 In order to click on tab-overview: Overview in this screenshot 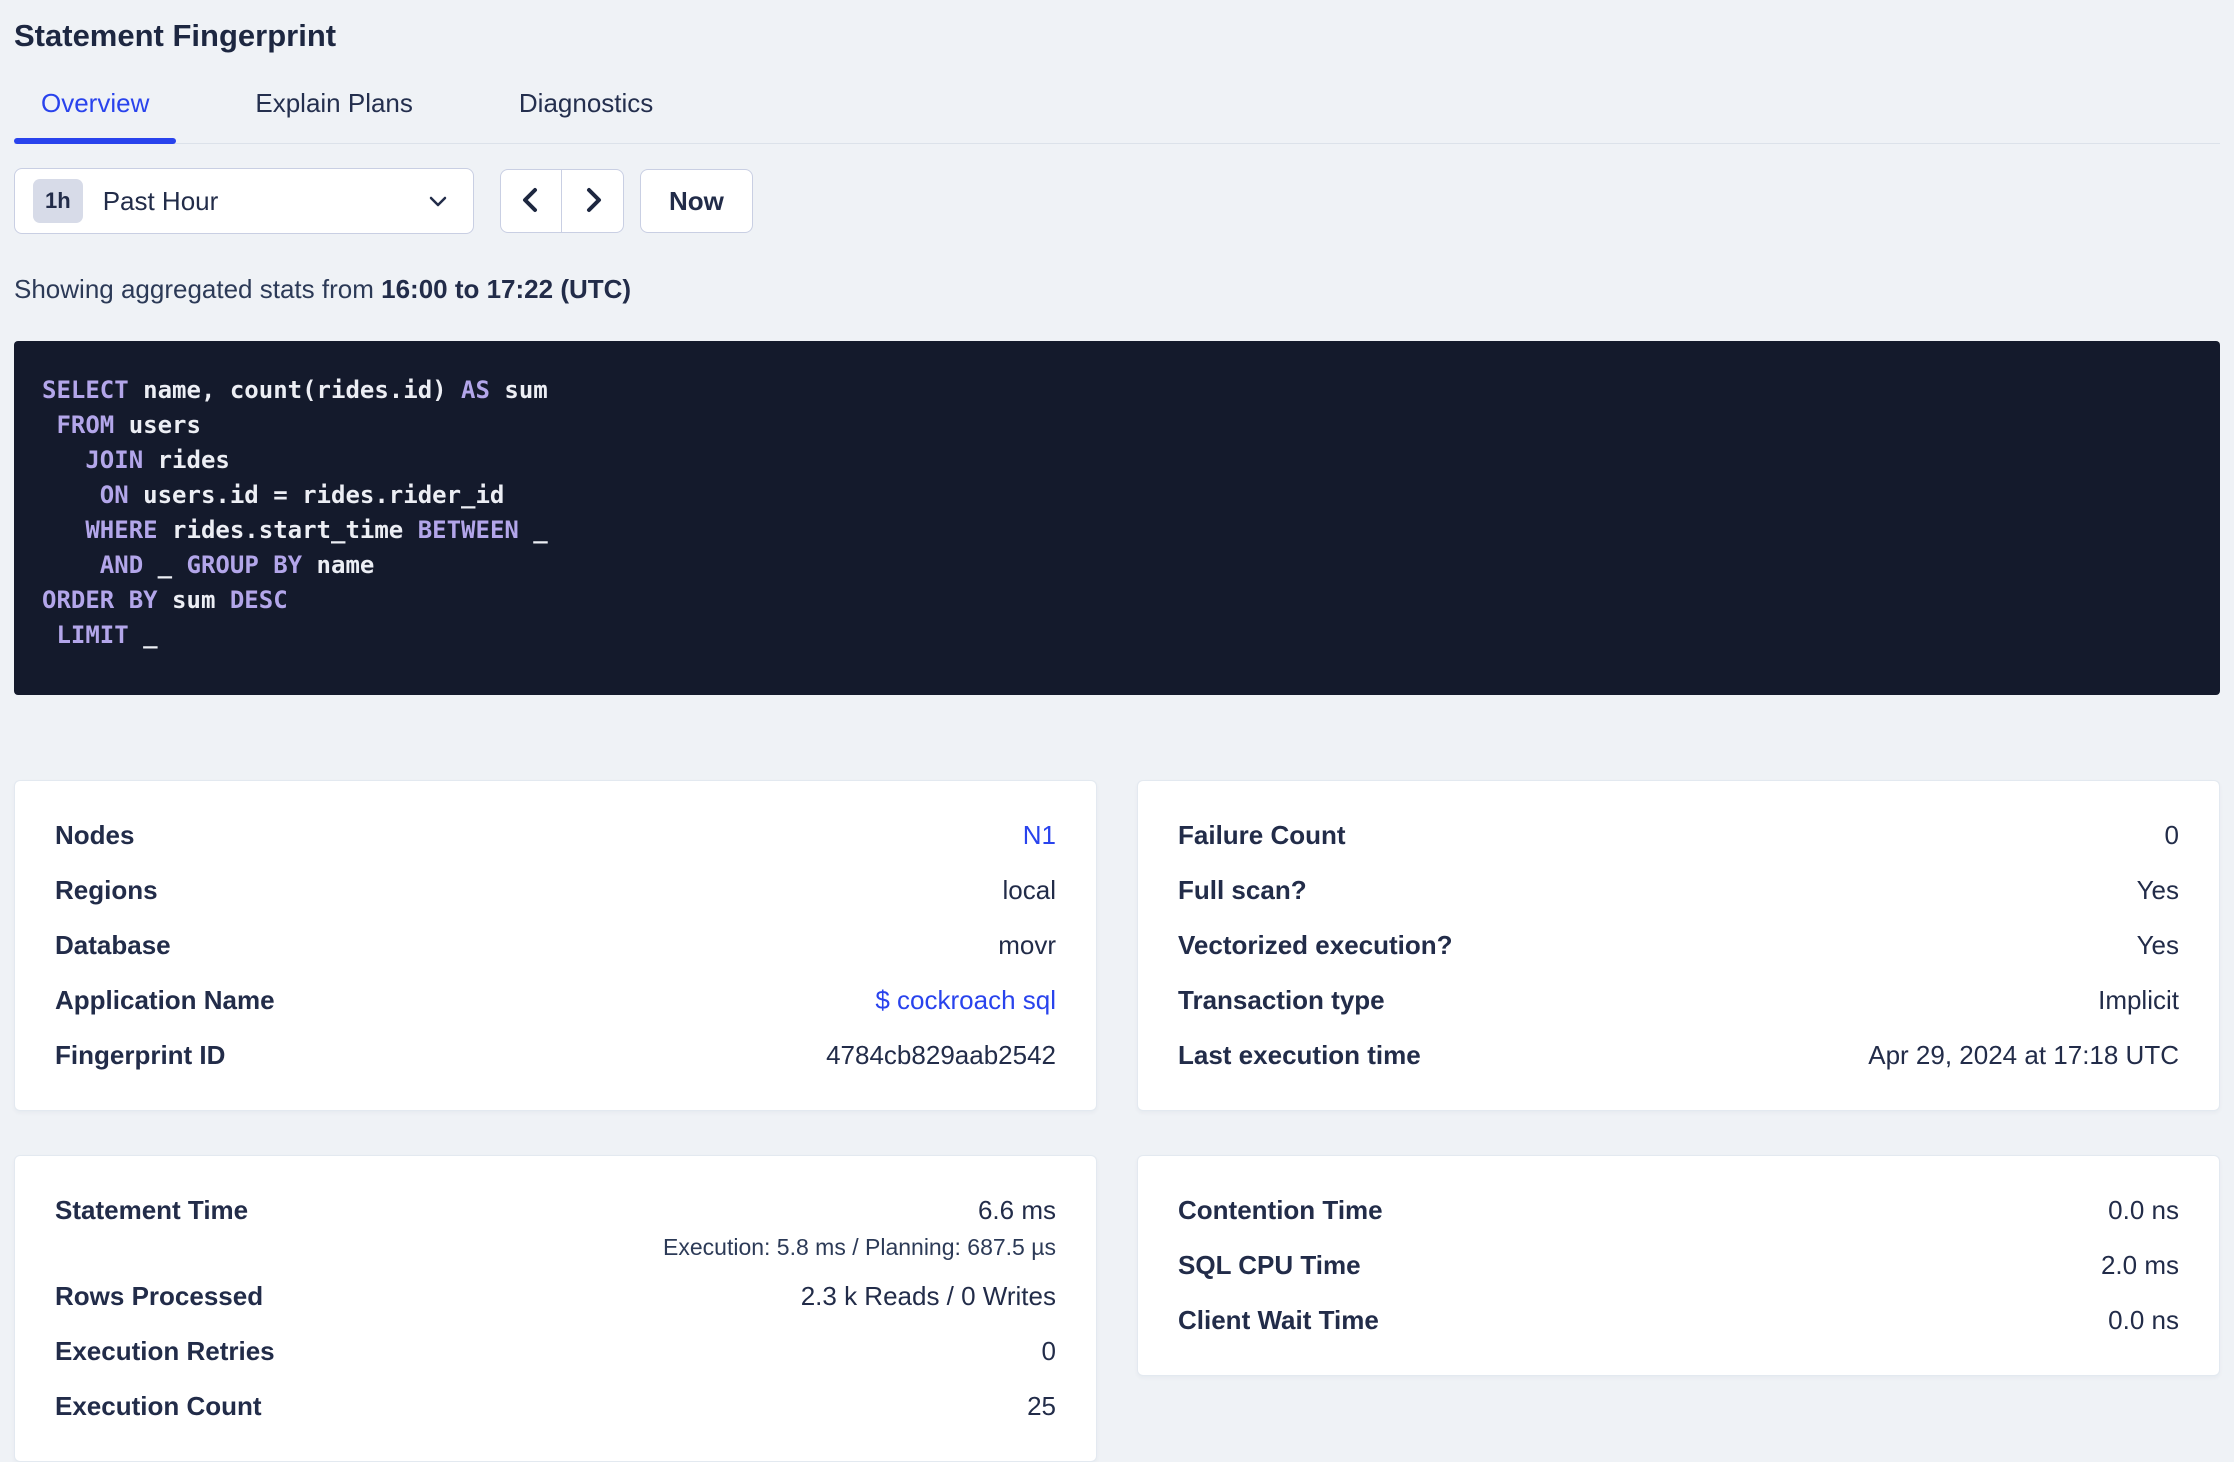, I will do `click(95, 116)`.